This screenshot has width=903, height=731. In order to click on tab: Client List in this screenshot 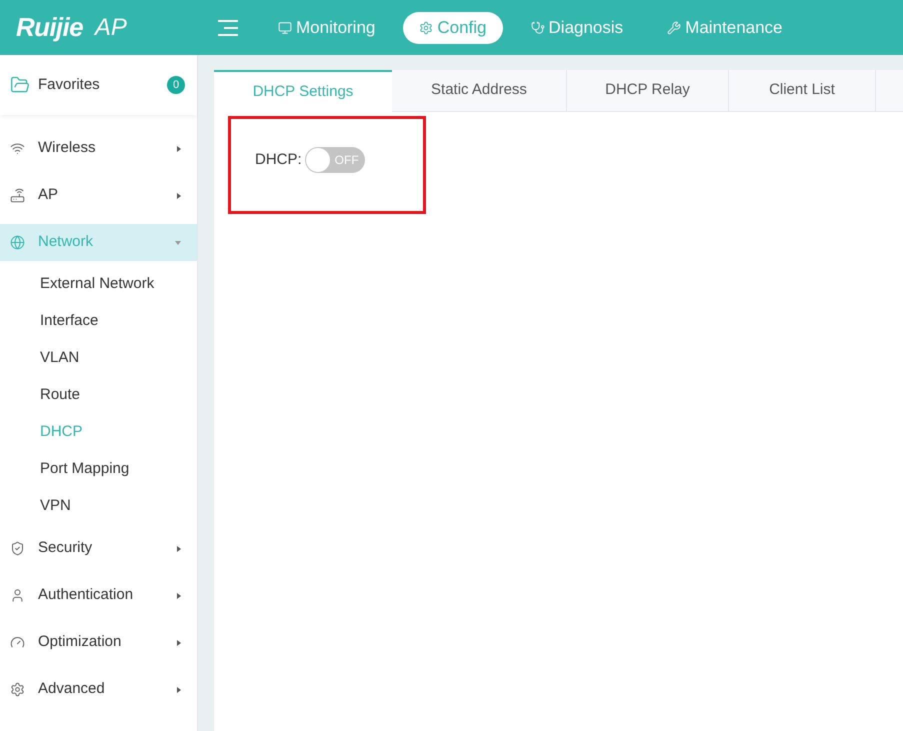, I will do `click(802, 90)`.